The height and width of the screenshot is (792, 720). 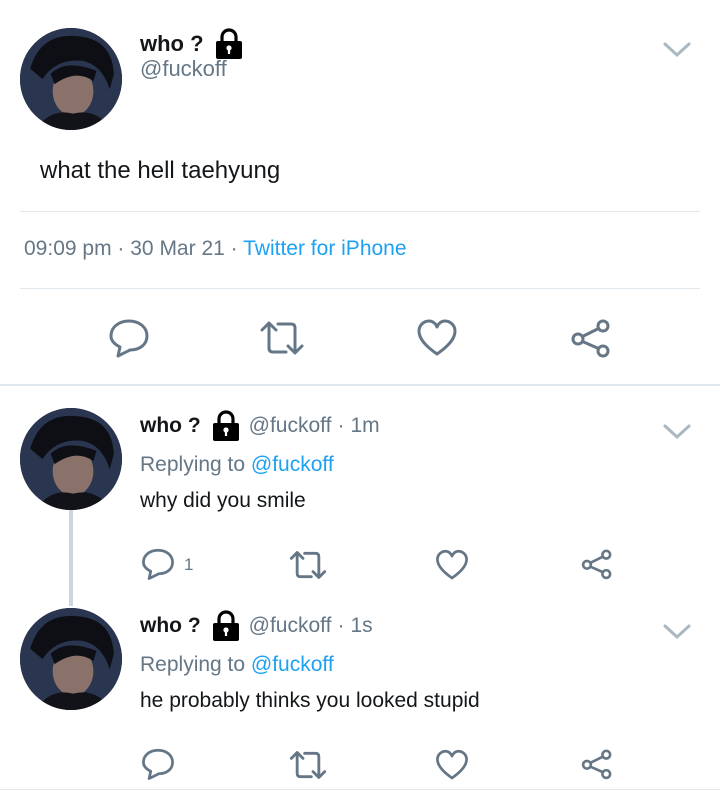 What do you see at coordinates (223, 500) in the screenshot?
I see `reply-text: why did you smile` at bounding box center [223, 500].